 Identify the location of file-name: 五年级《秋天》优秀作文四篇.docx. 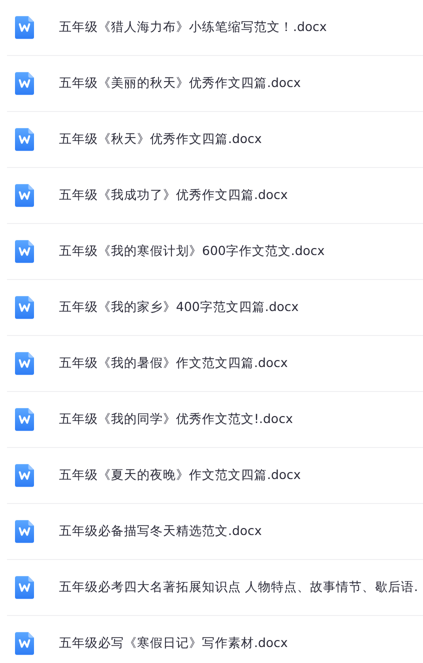
(160, 139).